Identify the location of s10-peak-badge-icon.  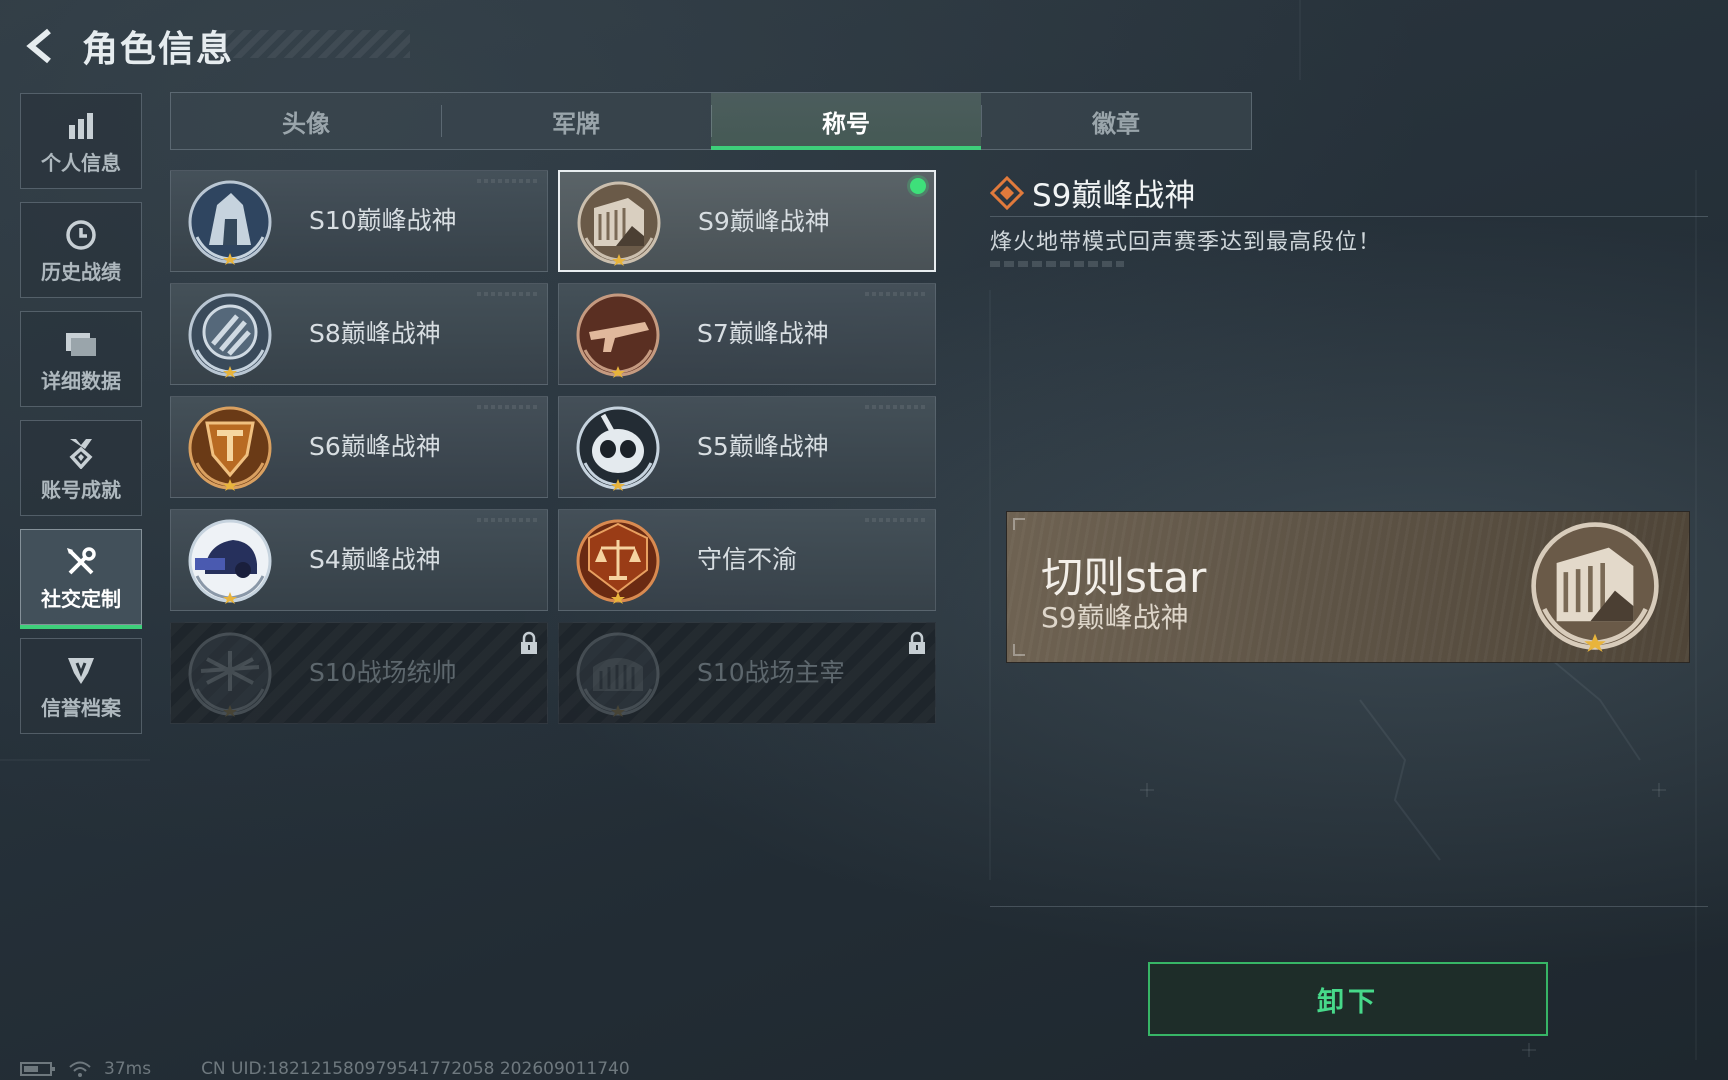
(230, 222).